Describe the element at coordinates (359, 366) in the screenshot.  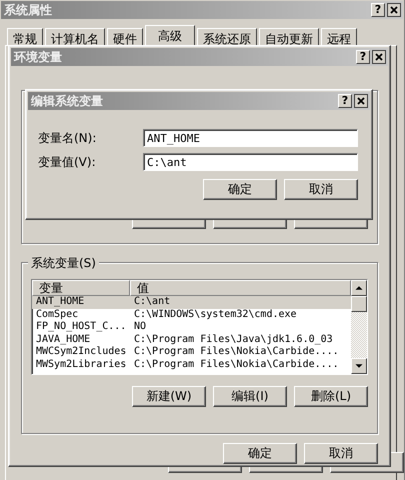
I see `scroll-down-icon` at that location.